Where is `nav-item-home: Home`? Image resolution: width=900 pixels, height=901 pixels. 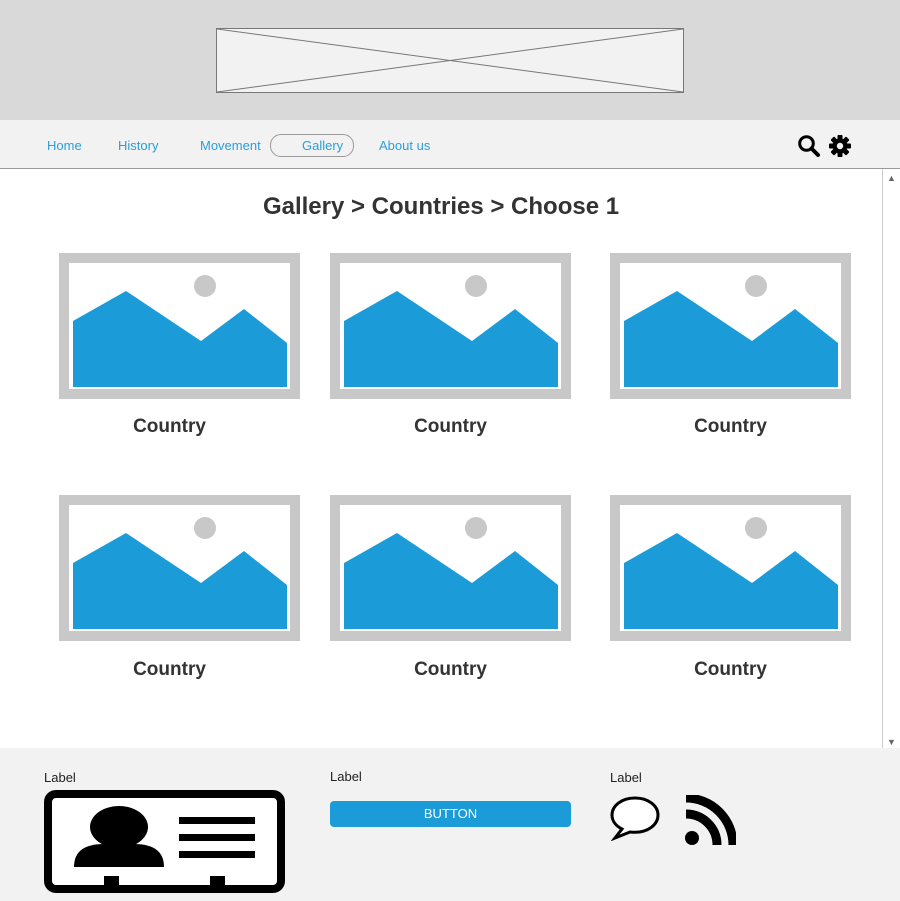 nav-item-home: Home is located at coordinates (64, 146).